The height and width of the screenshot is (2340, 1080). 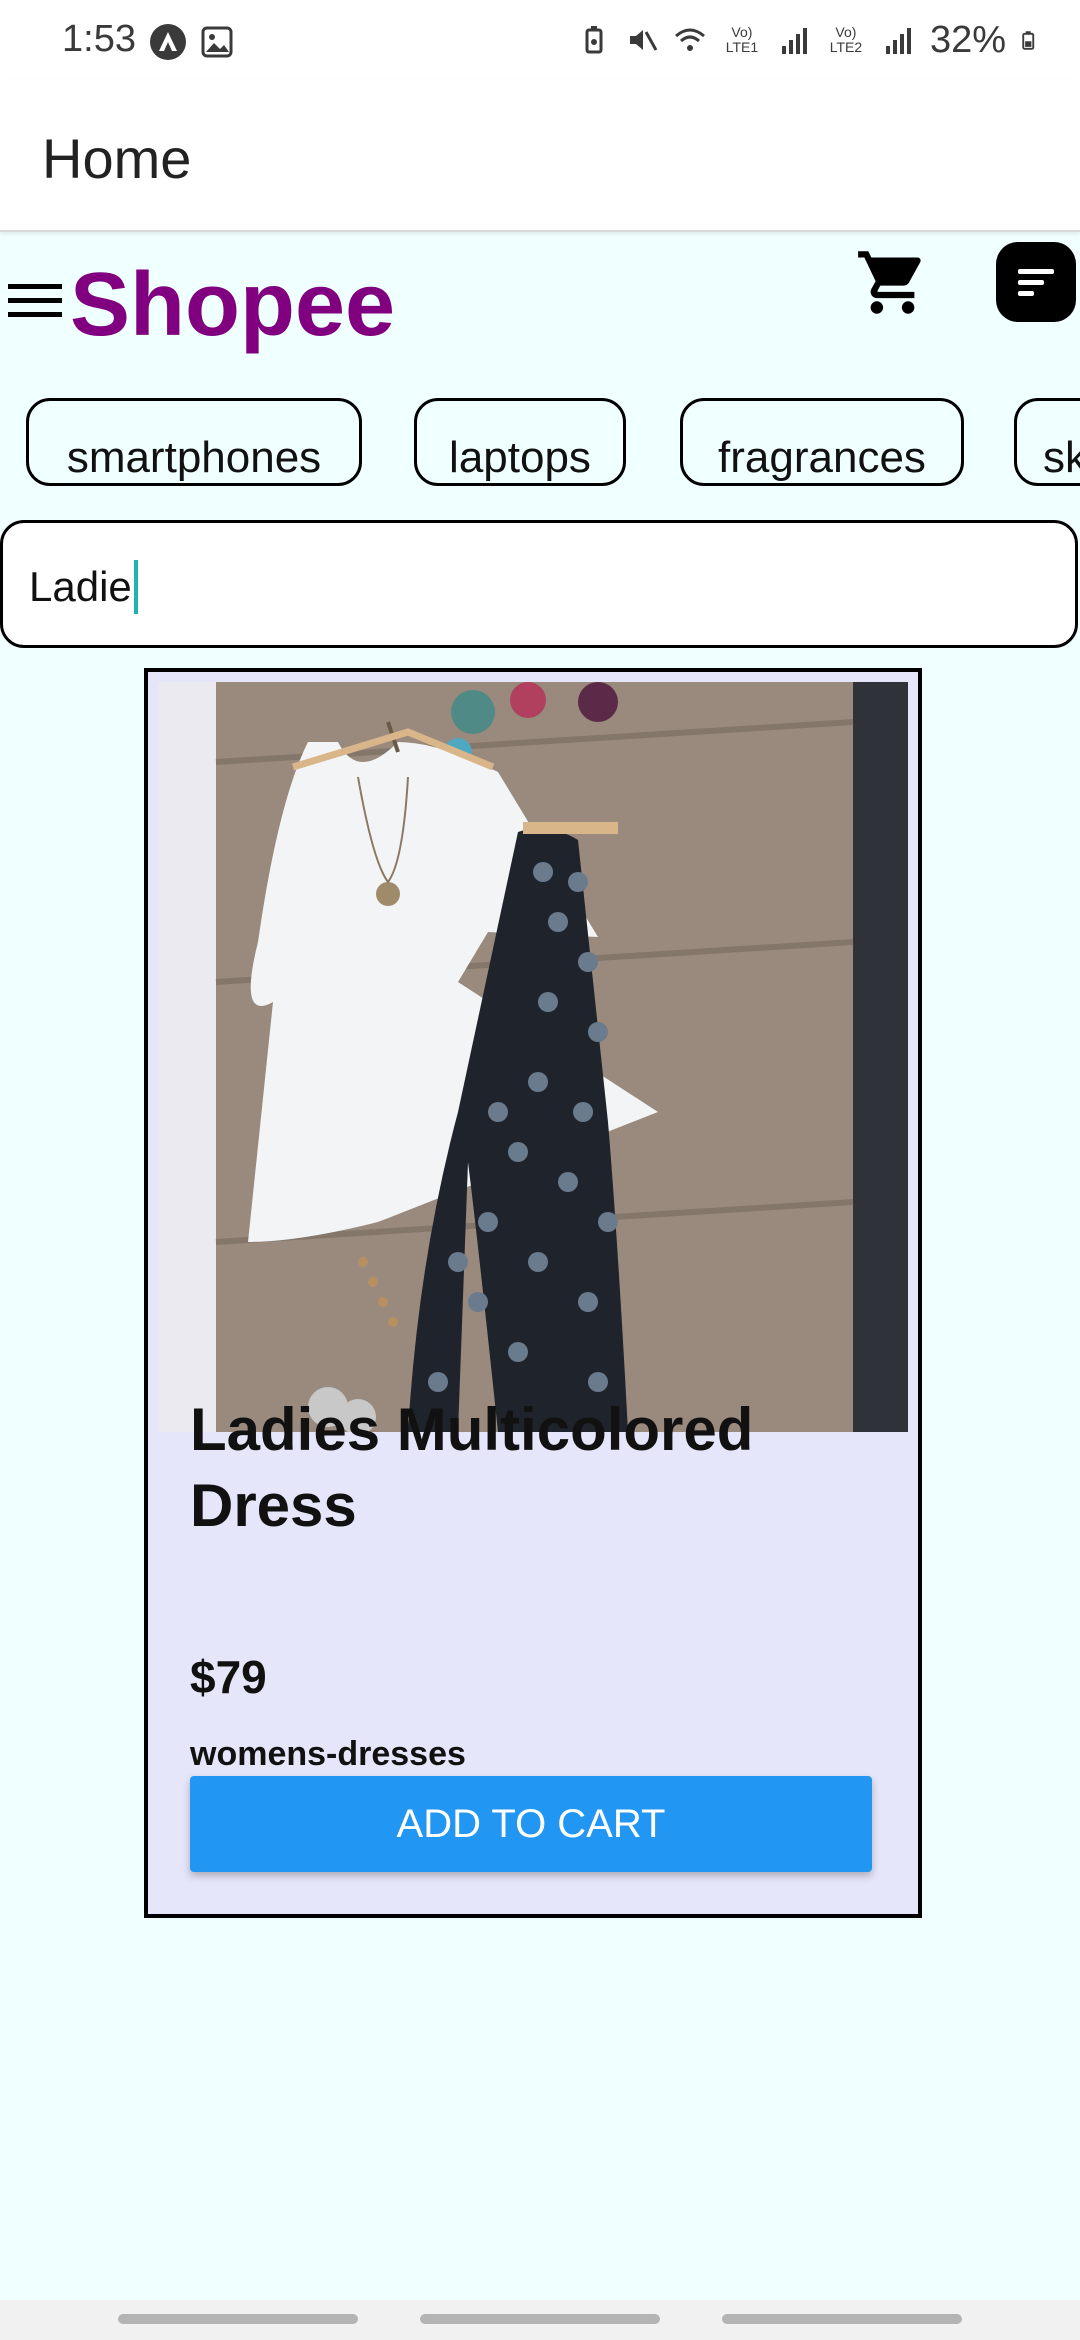 I want to click on chip-label: laptops, so click(x=520, y=457).